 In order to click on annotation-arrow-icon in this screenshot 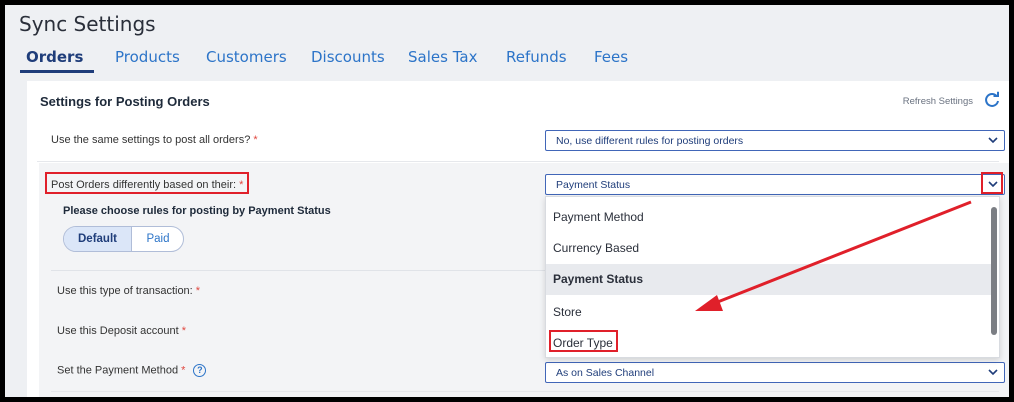, I will do `click(833, 255)`.